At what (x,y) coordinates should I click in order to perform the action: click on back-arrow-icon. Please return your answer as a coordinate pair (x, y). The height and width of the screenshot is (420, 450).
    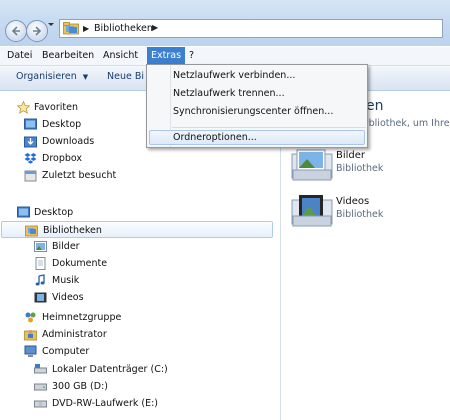
    Looking at the image, I should click on (15, 31).